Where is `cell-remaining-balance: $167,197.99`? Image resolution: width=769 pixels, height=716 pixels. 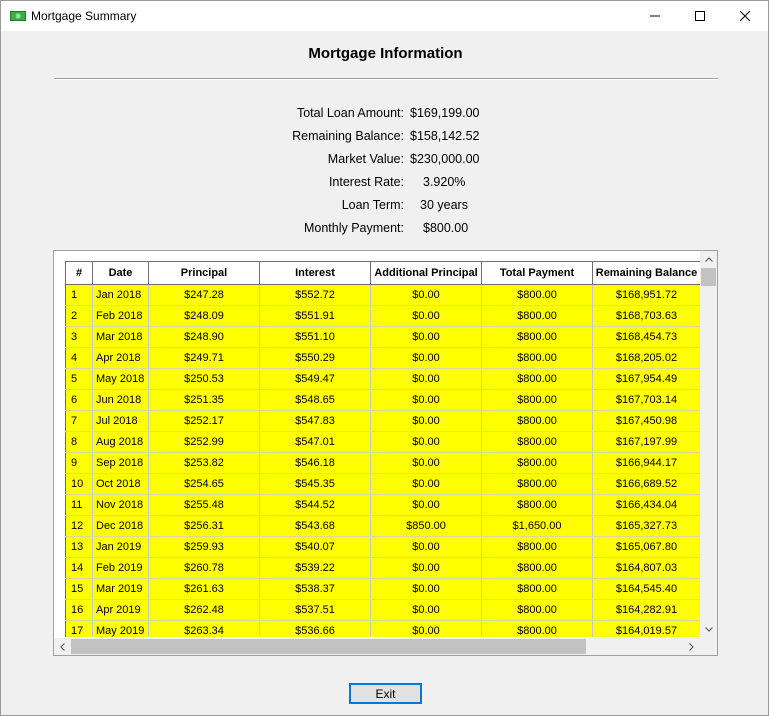 cell-remaining-balance: $167,197.99 is located at coordinates (646, 442).